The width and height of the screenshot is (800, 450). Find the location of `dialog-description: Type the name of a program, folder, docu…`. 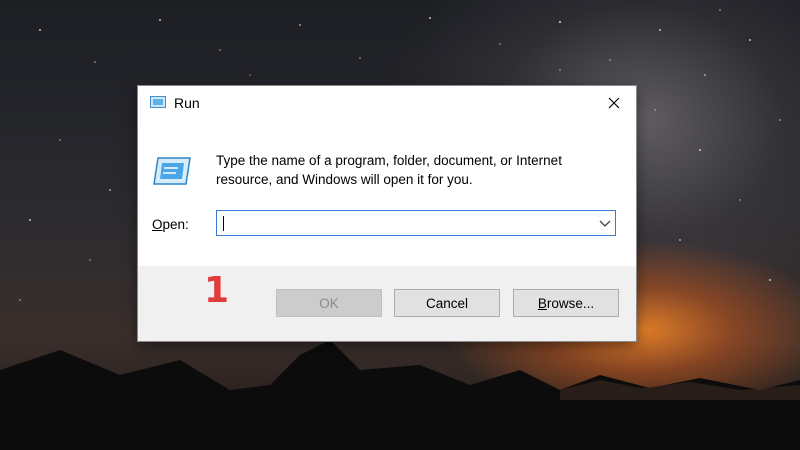

dialog-description: Type the name of a program, folder, docu… is located at coordinates (389, 170).